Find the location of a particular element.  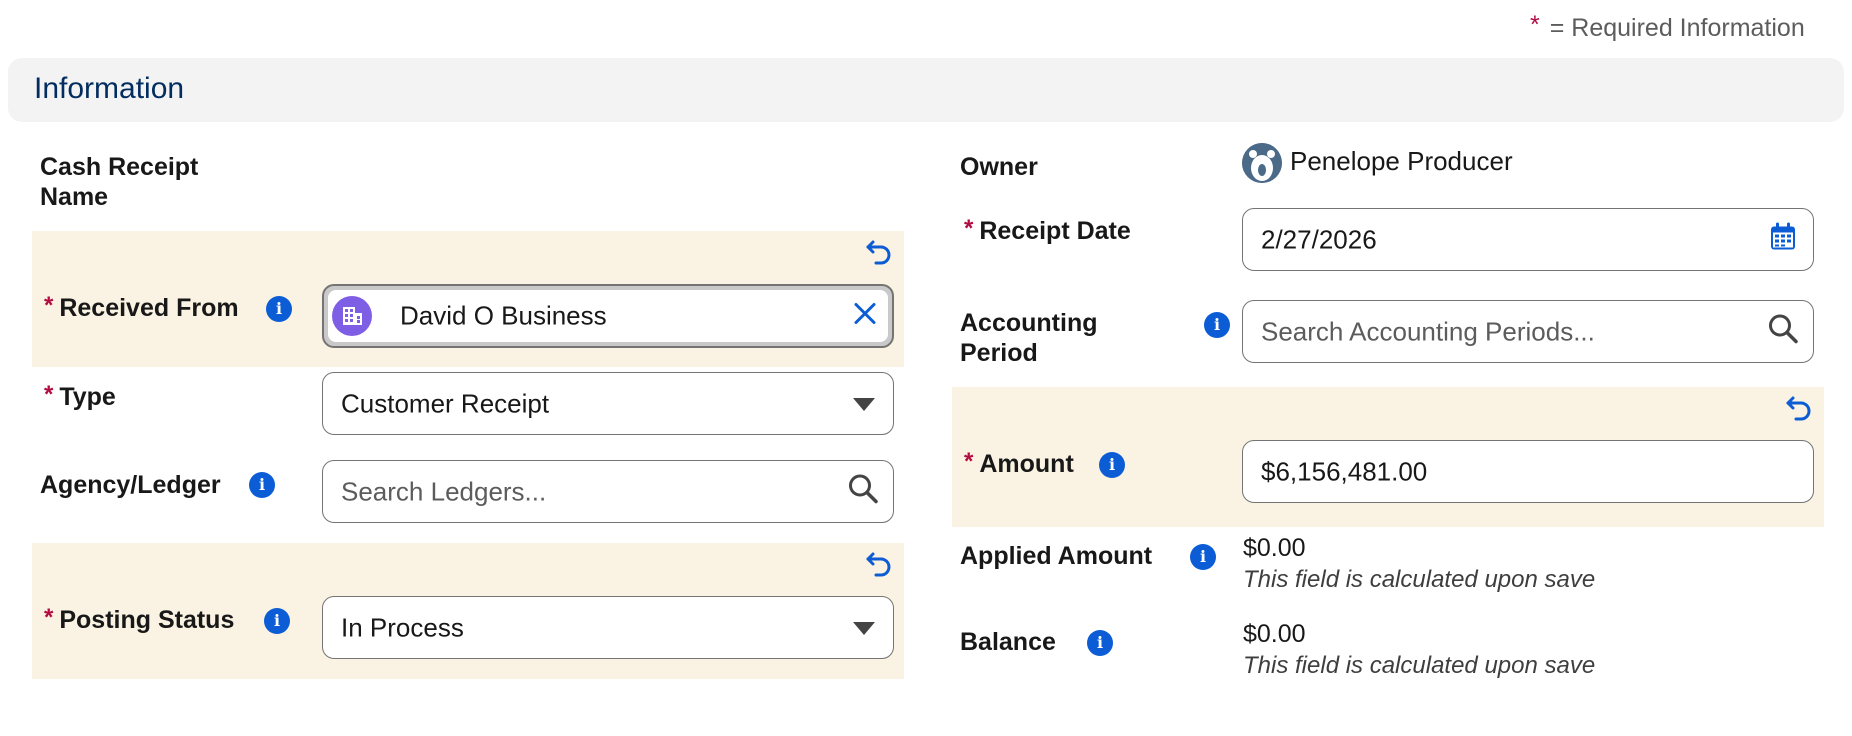

received-from-pill: David O Business is located at coordinates (608, 316).